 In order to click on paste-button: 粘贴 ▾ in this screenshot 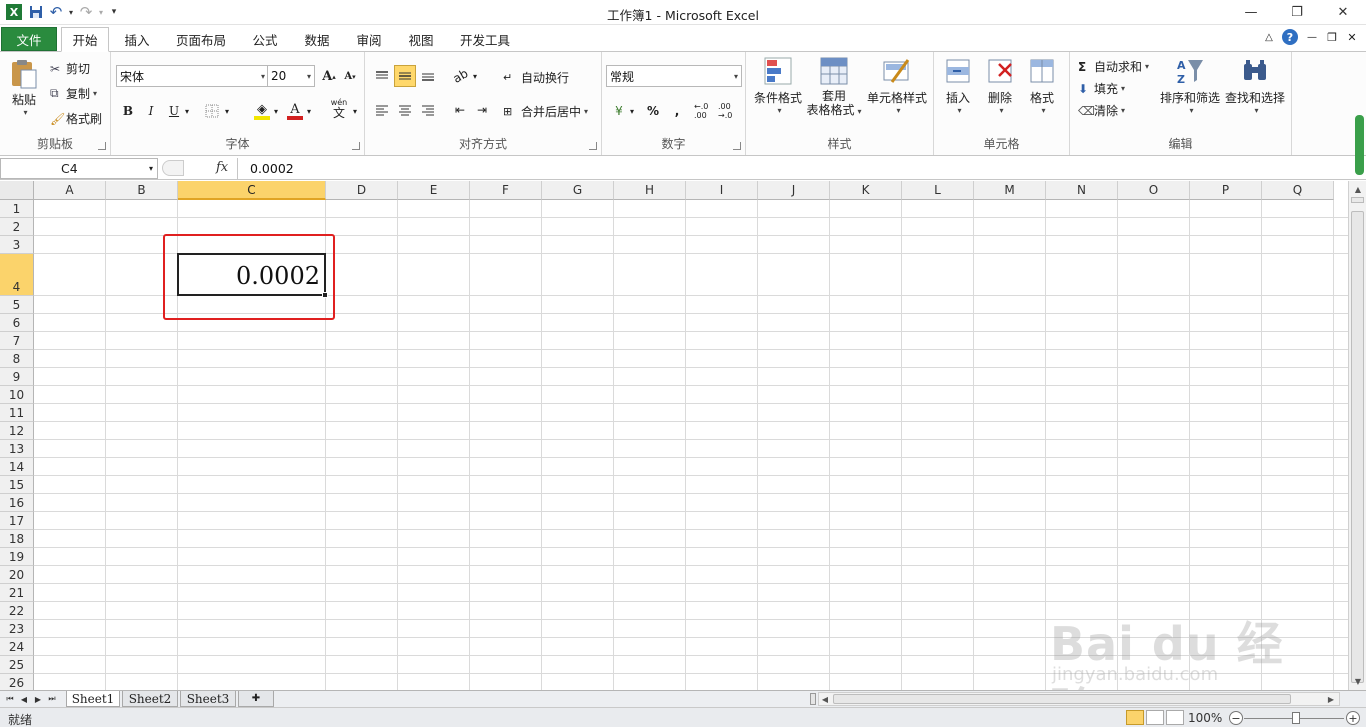, I will do `click(24, 87)`.